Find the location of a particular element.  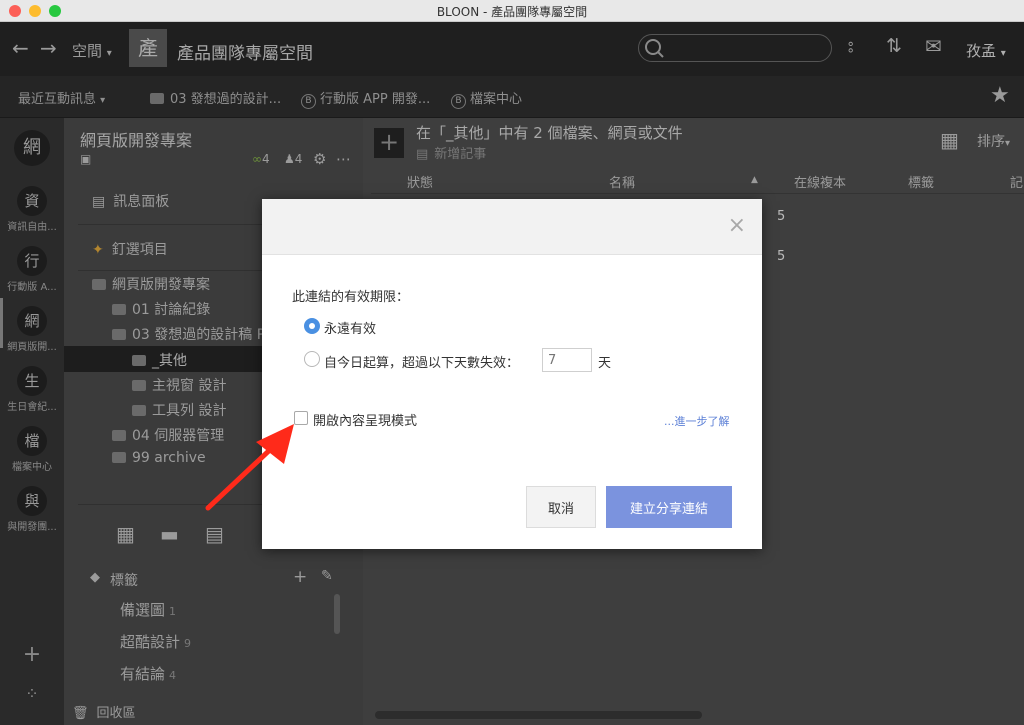

option-forever-label: 永遠有效 is located at coordinates (350, 327).